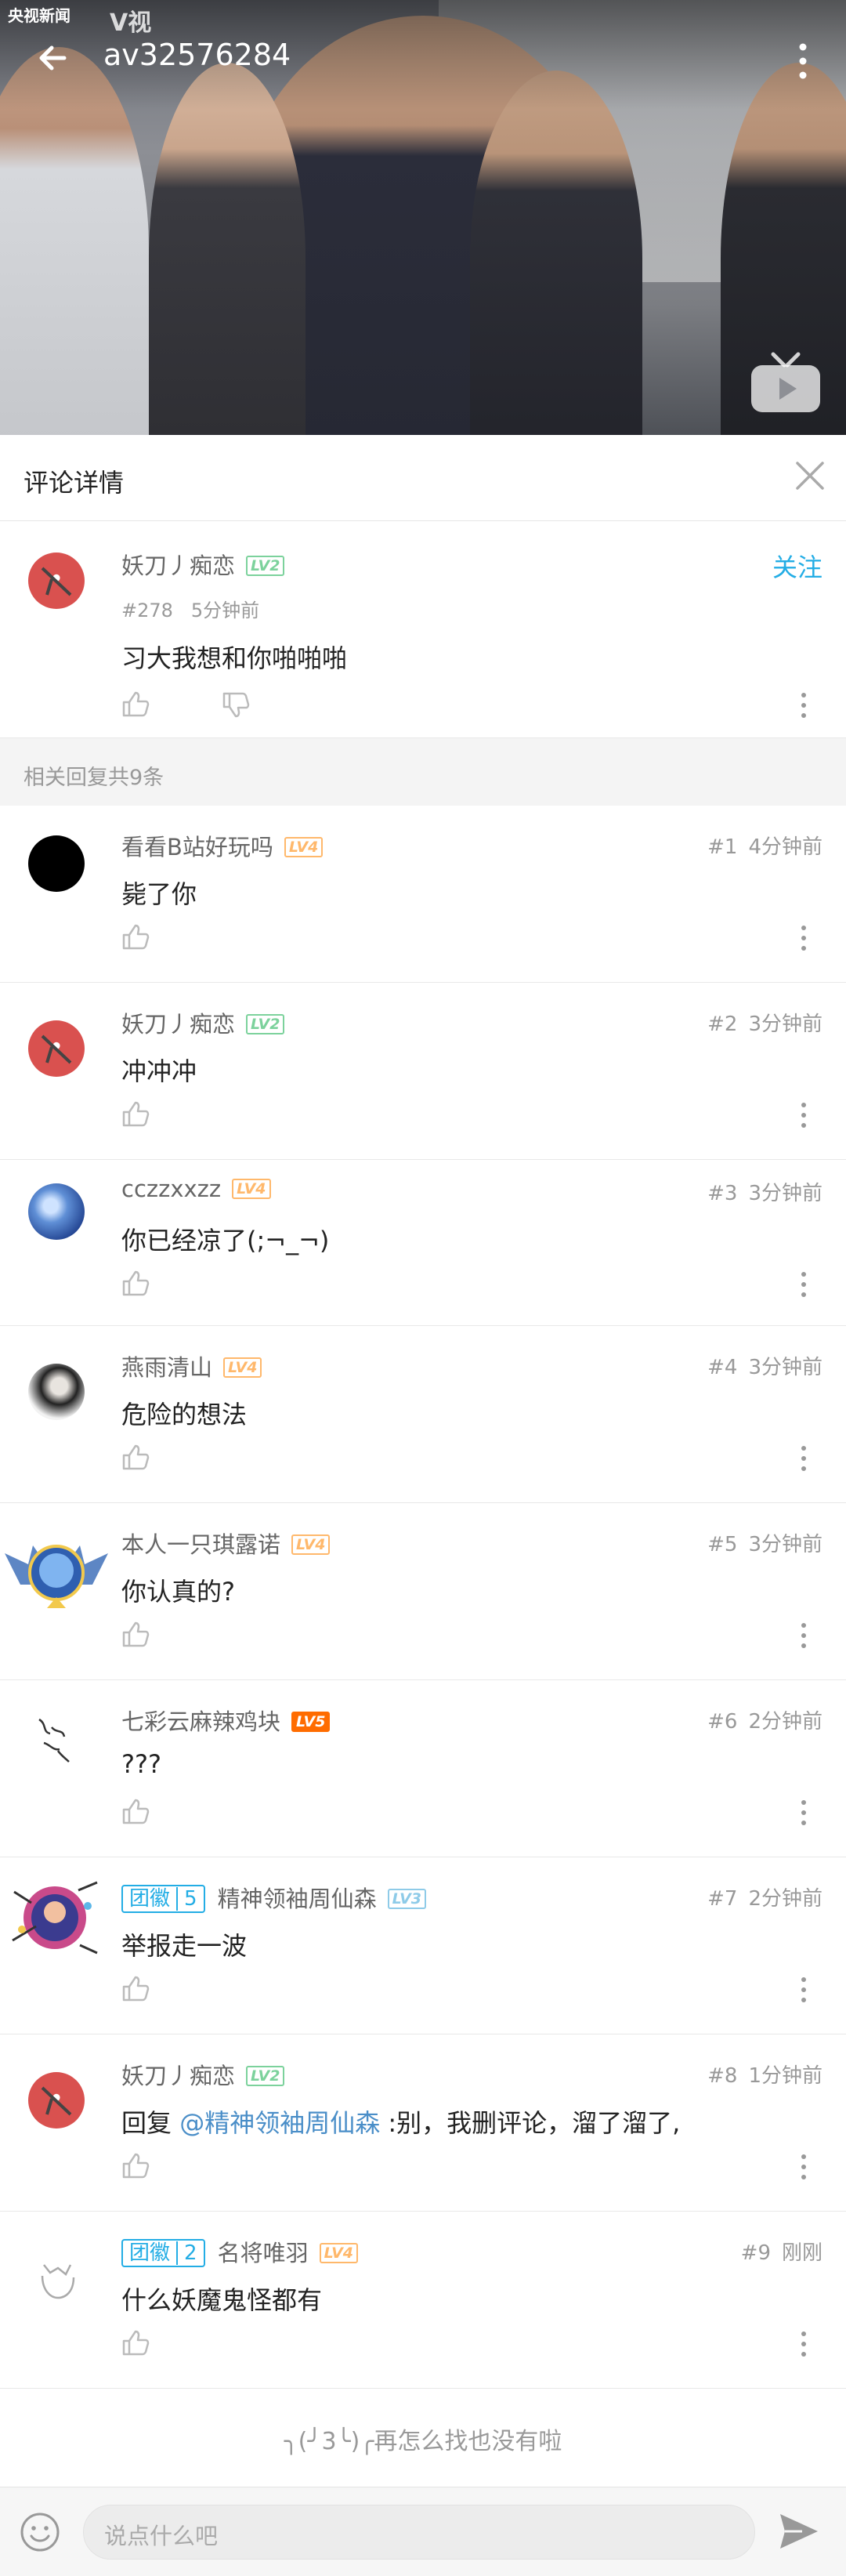 This screenshot has width=846, height=2576. I want to click on main-comment: 妖刀丿痴恋 LV2 关注 #278 5分钟前 习大我想和你啪啪啪, so click(423, 629).